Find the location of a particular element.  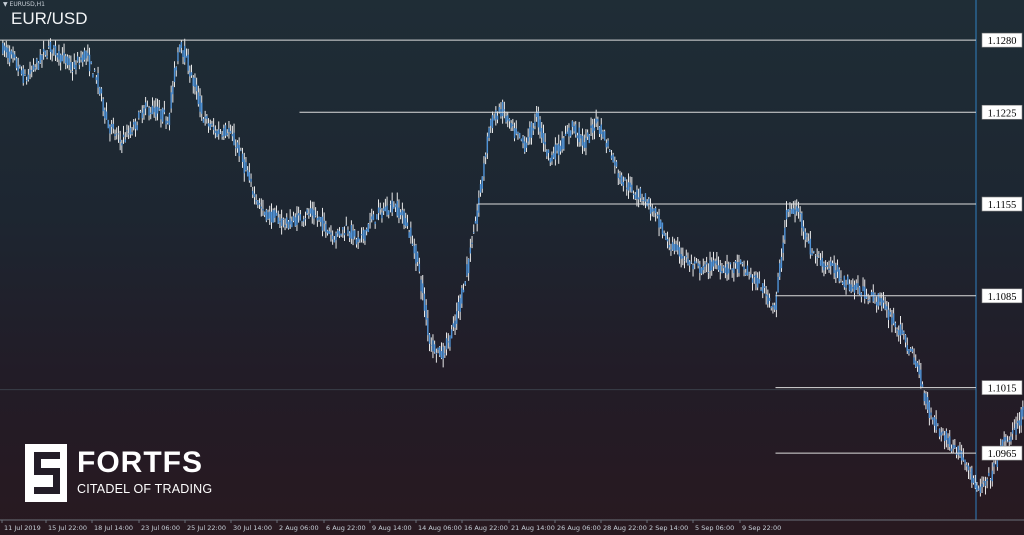

price-label: 1.1015 is located at coordinates (1002, 389).